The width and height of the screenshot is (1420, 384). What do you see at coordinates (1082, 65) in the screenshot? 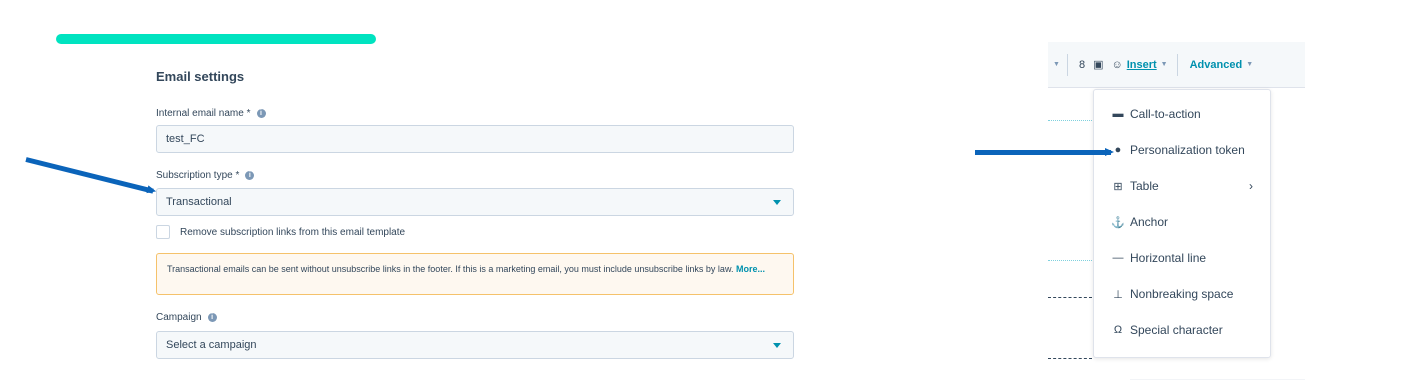
I see `link-icon: 8` at bounding box center [1082, 65].